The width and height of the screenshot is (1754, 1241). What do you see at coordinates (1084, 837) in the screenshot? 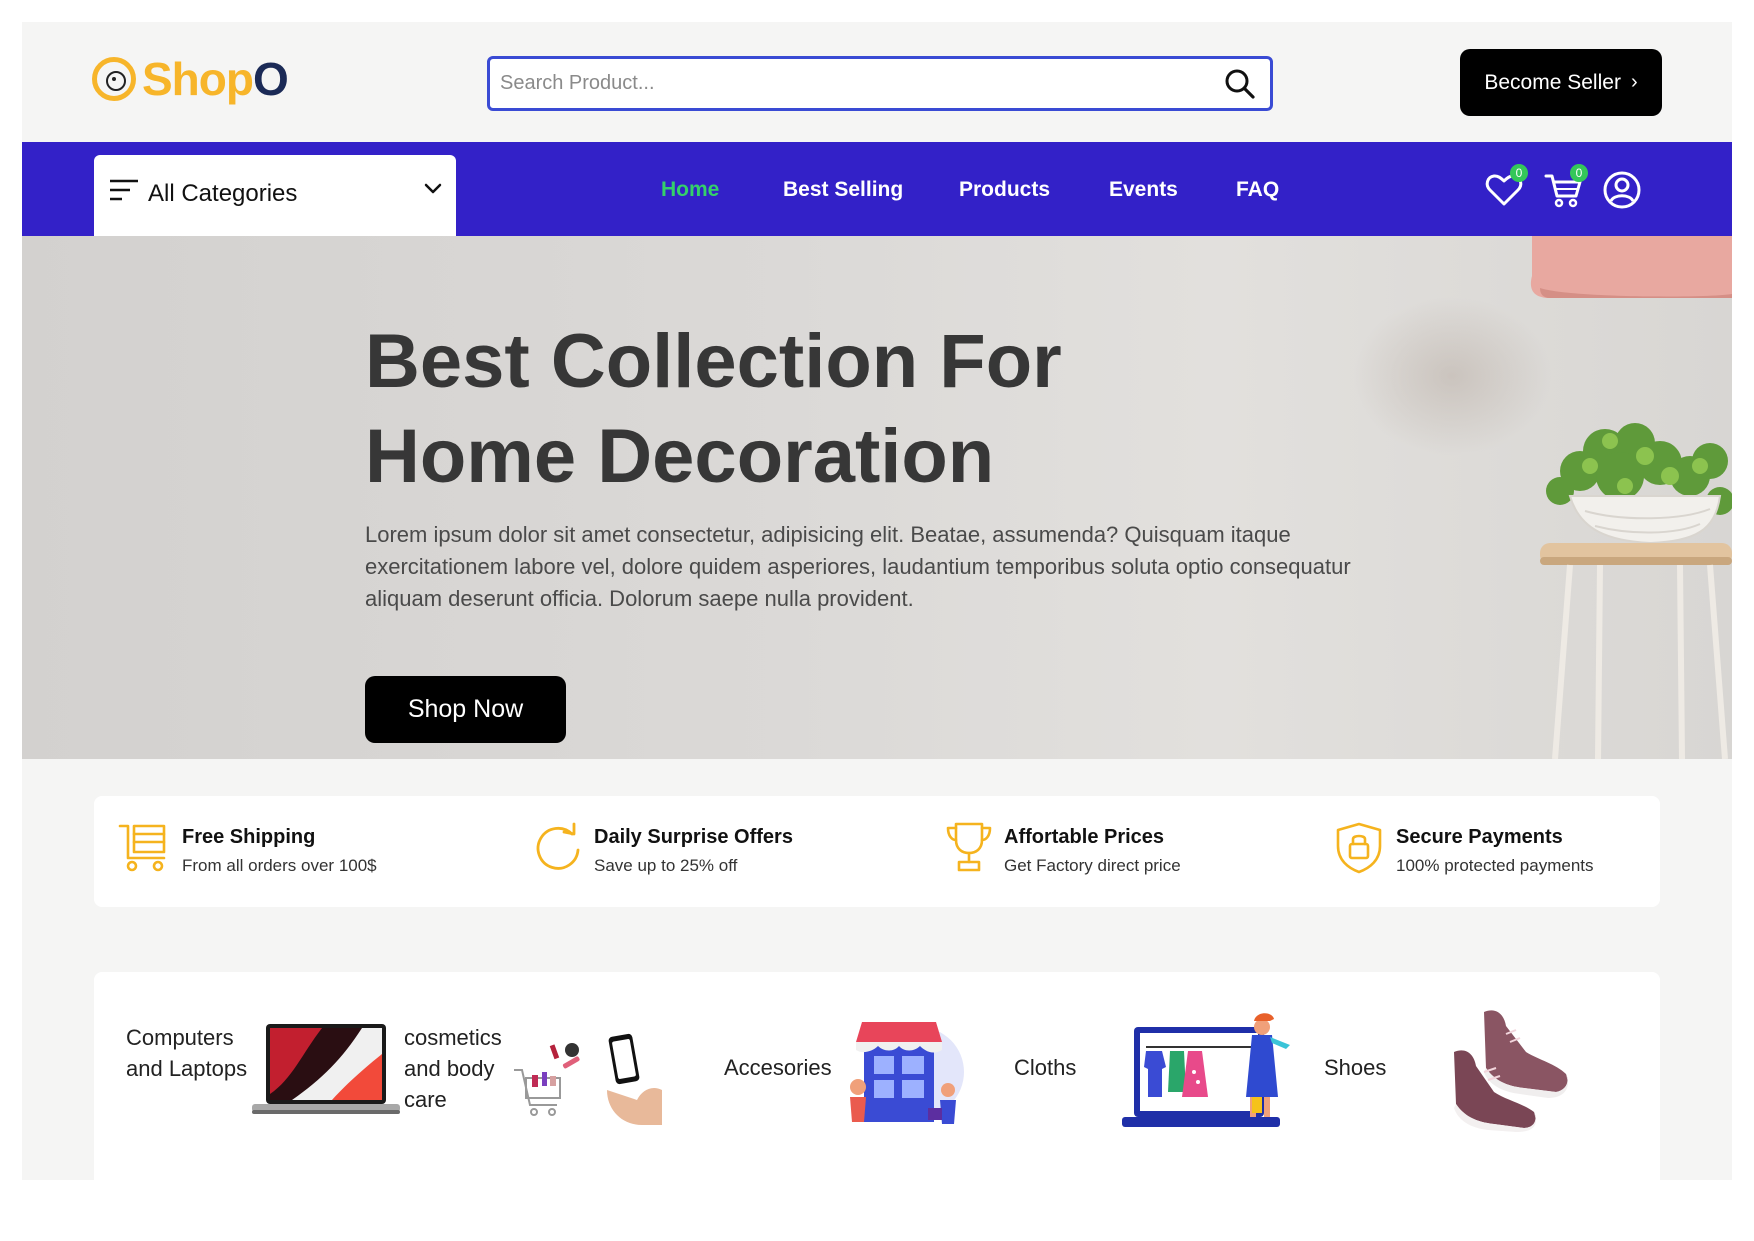
I see `feature-title: Affortable Prices` at bounding box center [1084, 837].